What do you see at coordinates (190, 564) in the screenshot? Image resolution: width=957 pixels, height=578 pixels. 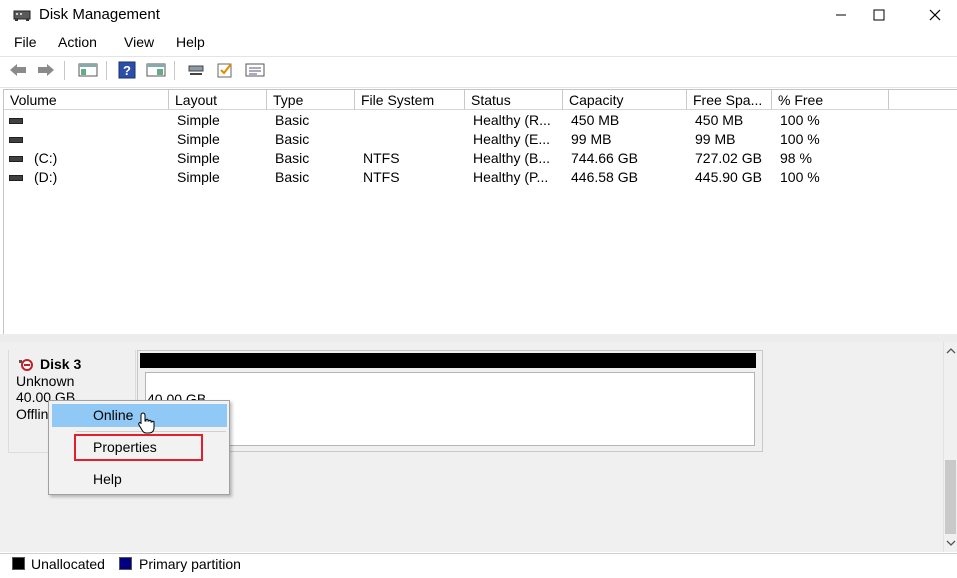 I see `legend-primary-label: Primary partition` at bounding box center [190, 564].